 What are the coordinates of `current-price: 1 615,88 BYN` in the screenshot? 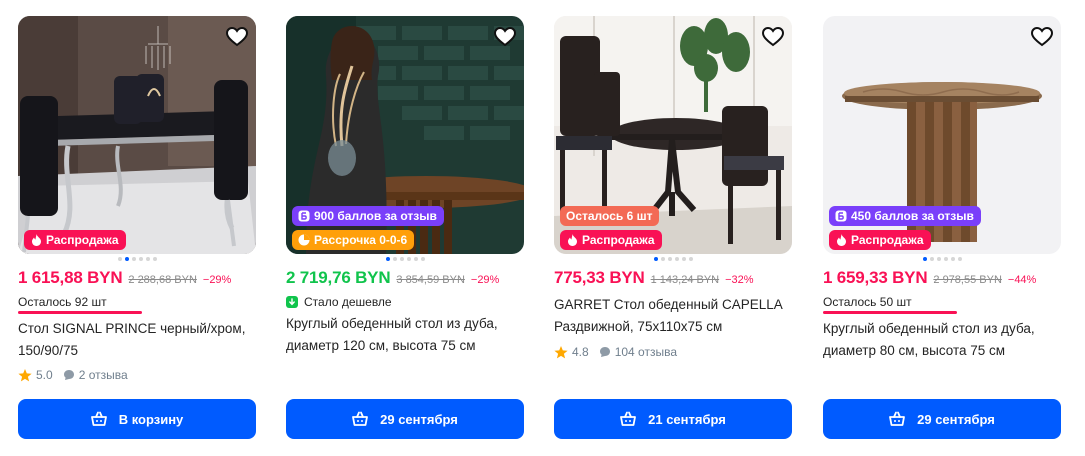 It's located at (70, 277).